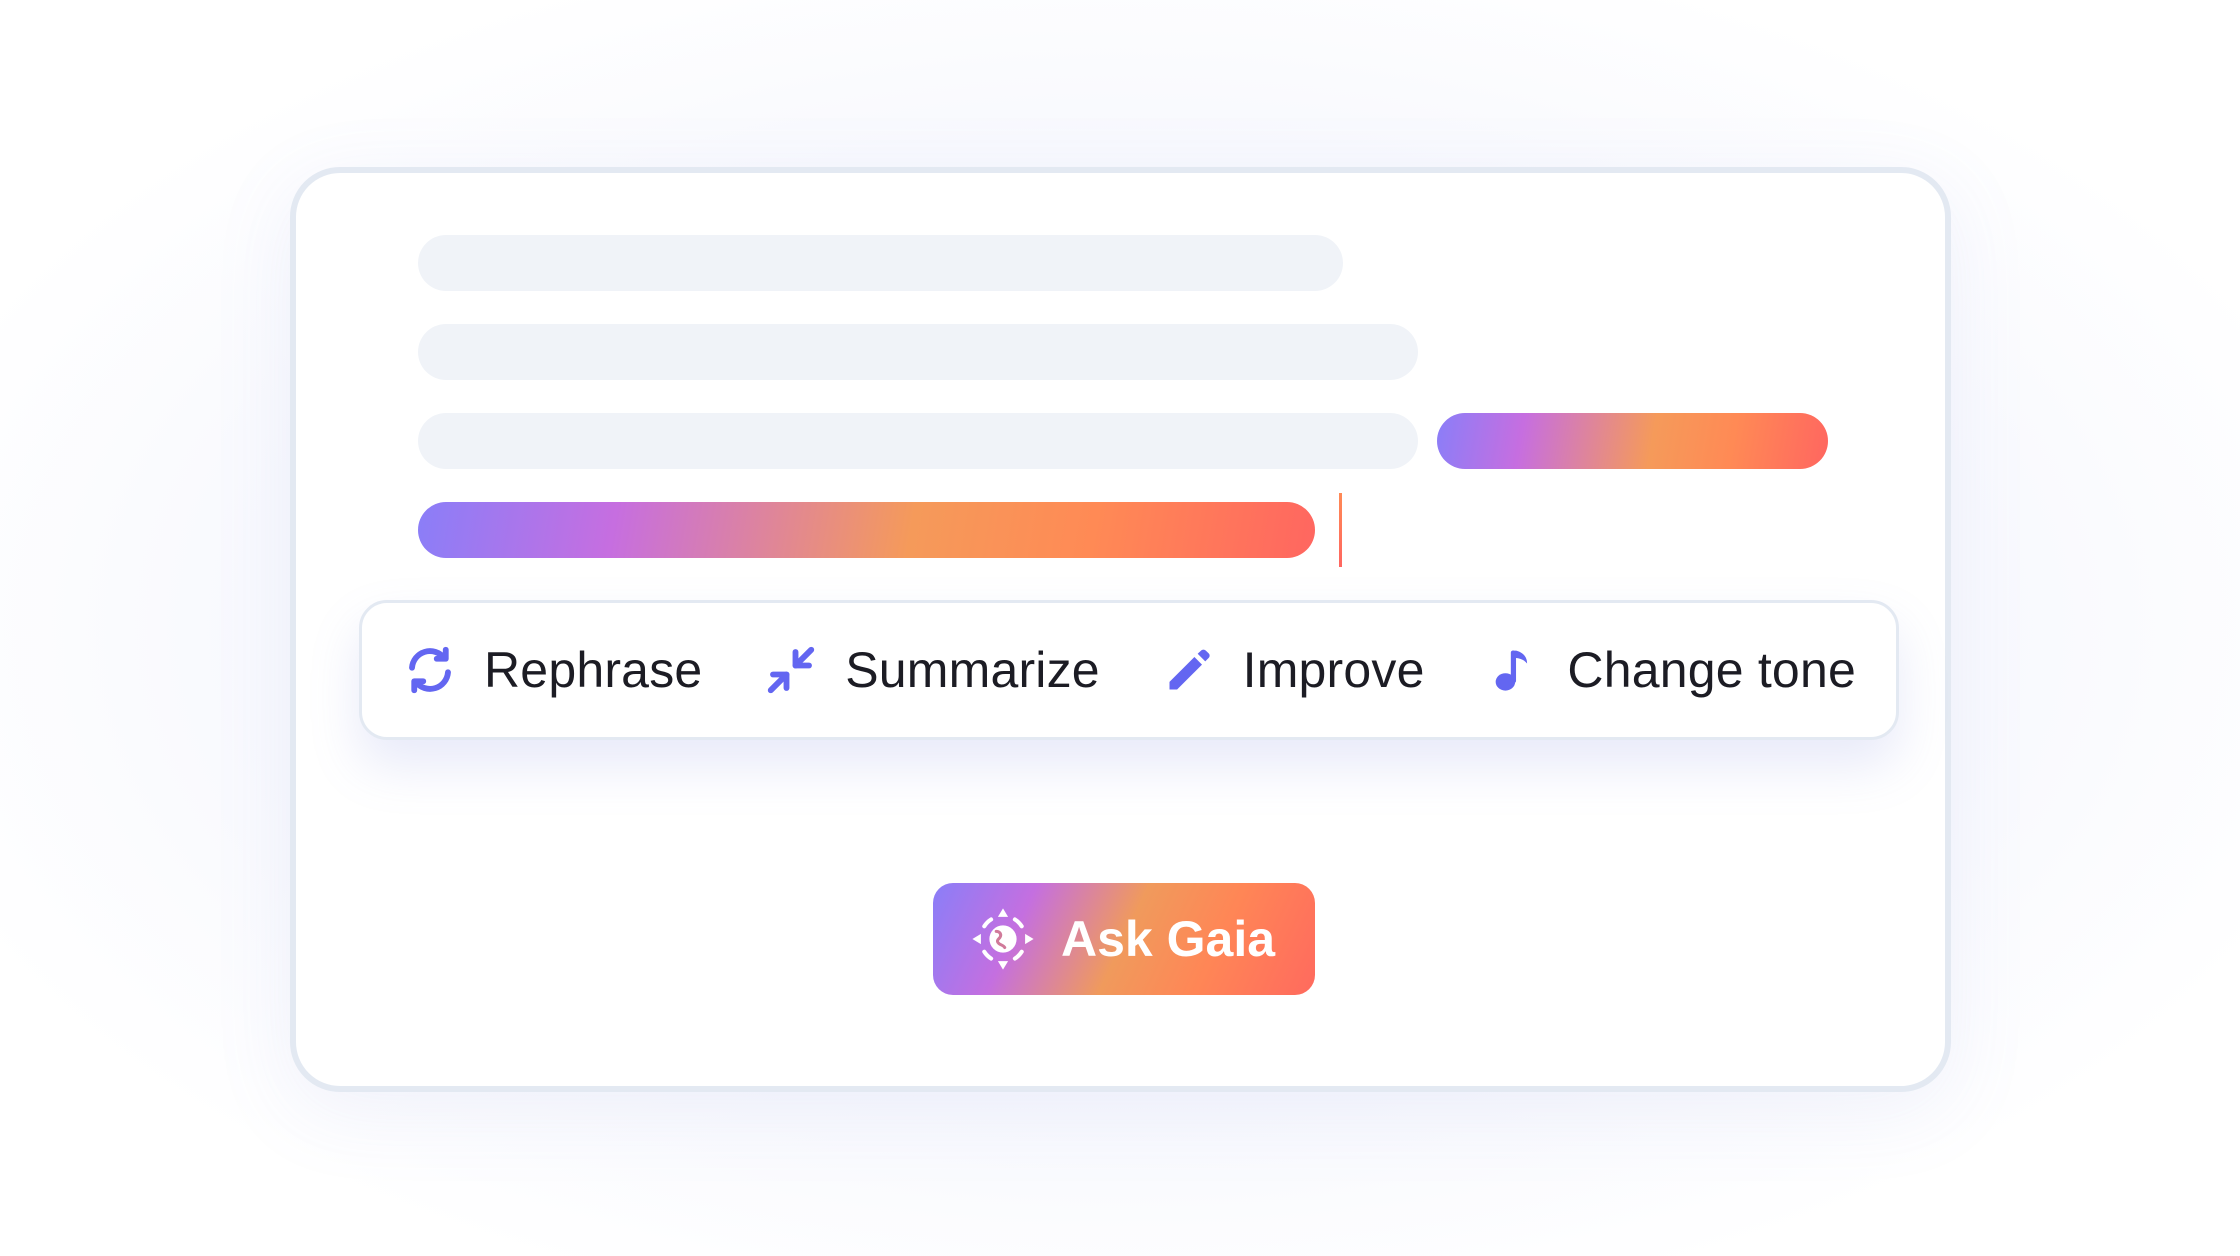  What do you see at coordinates (1168, 939) in the screenshot?
I see `ask-gaia-label: Ask Gaia` at bounding box center [1168, 939].